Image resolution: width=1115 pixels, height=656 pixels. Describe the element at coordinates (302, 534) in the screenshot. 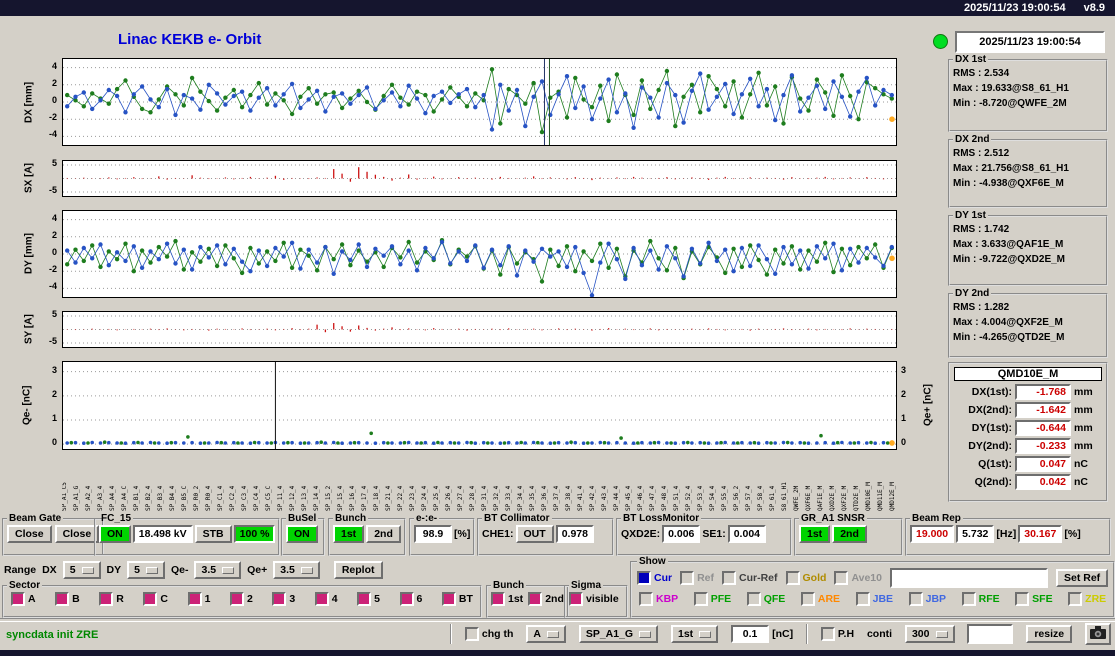

I see `busel-on-button: ON` at that location.